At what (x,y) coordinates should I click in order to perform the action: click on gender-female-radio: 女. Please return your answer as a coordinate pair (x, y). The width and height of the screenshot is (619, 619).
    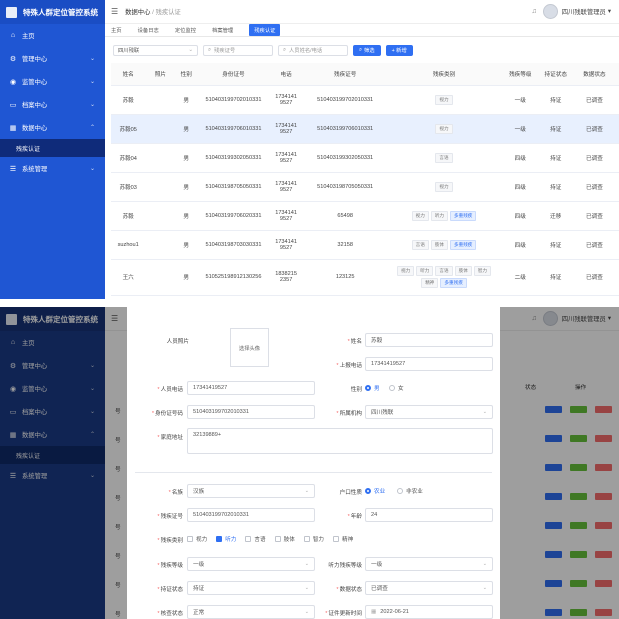
    Looking at the image, I should click on (396, 388).